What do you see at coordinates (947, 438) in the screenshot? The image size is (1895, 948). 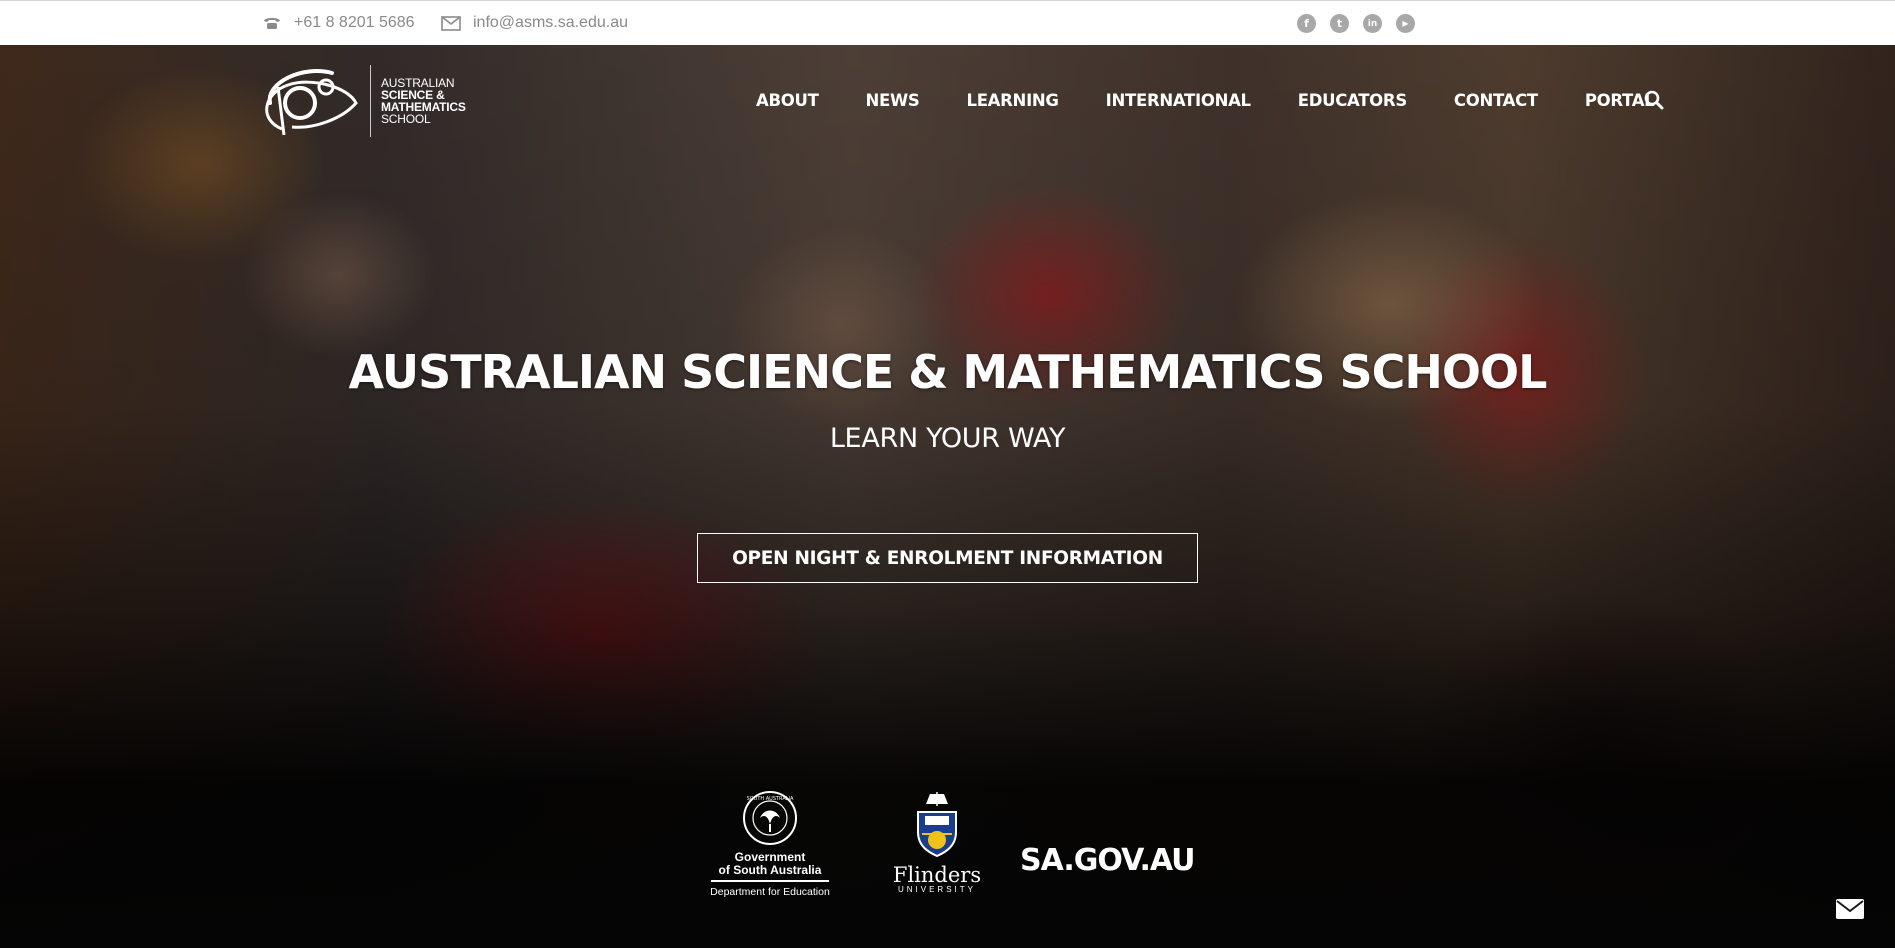 I see `hero-subtitle: LEARN YOUR WAY` at bounding box center [947, 438].